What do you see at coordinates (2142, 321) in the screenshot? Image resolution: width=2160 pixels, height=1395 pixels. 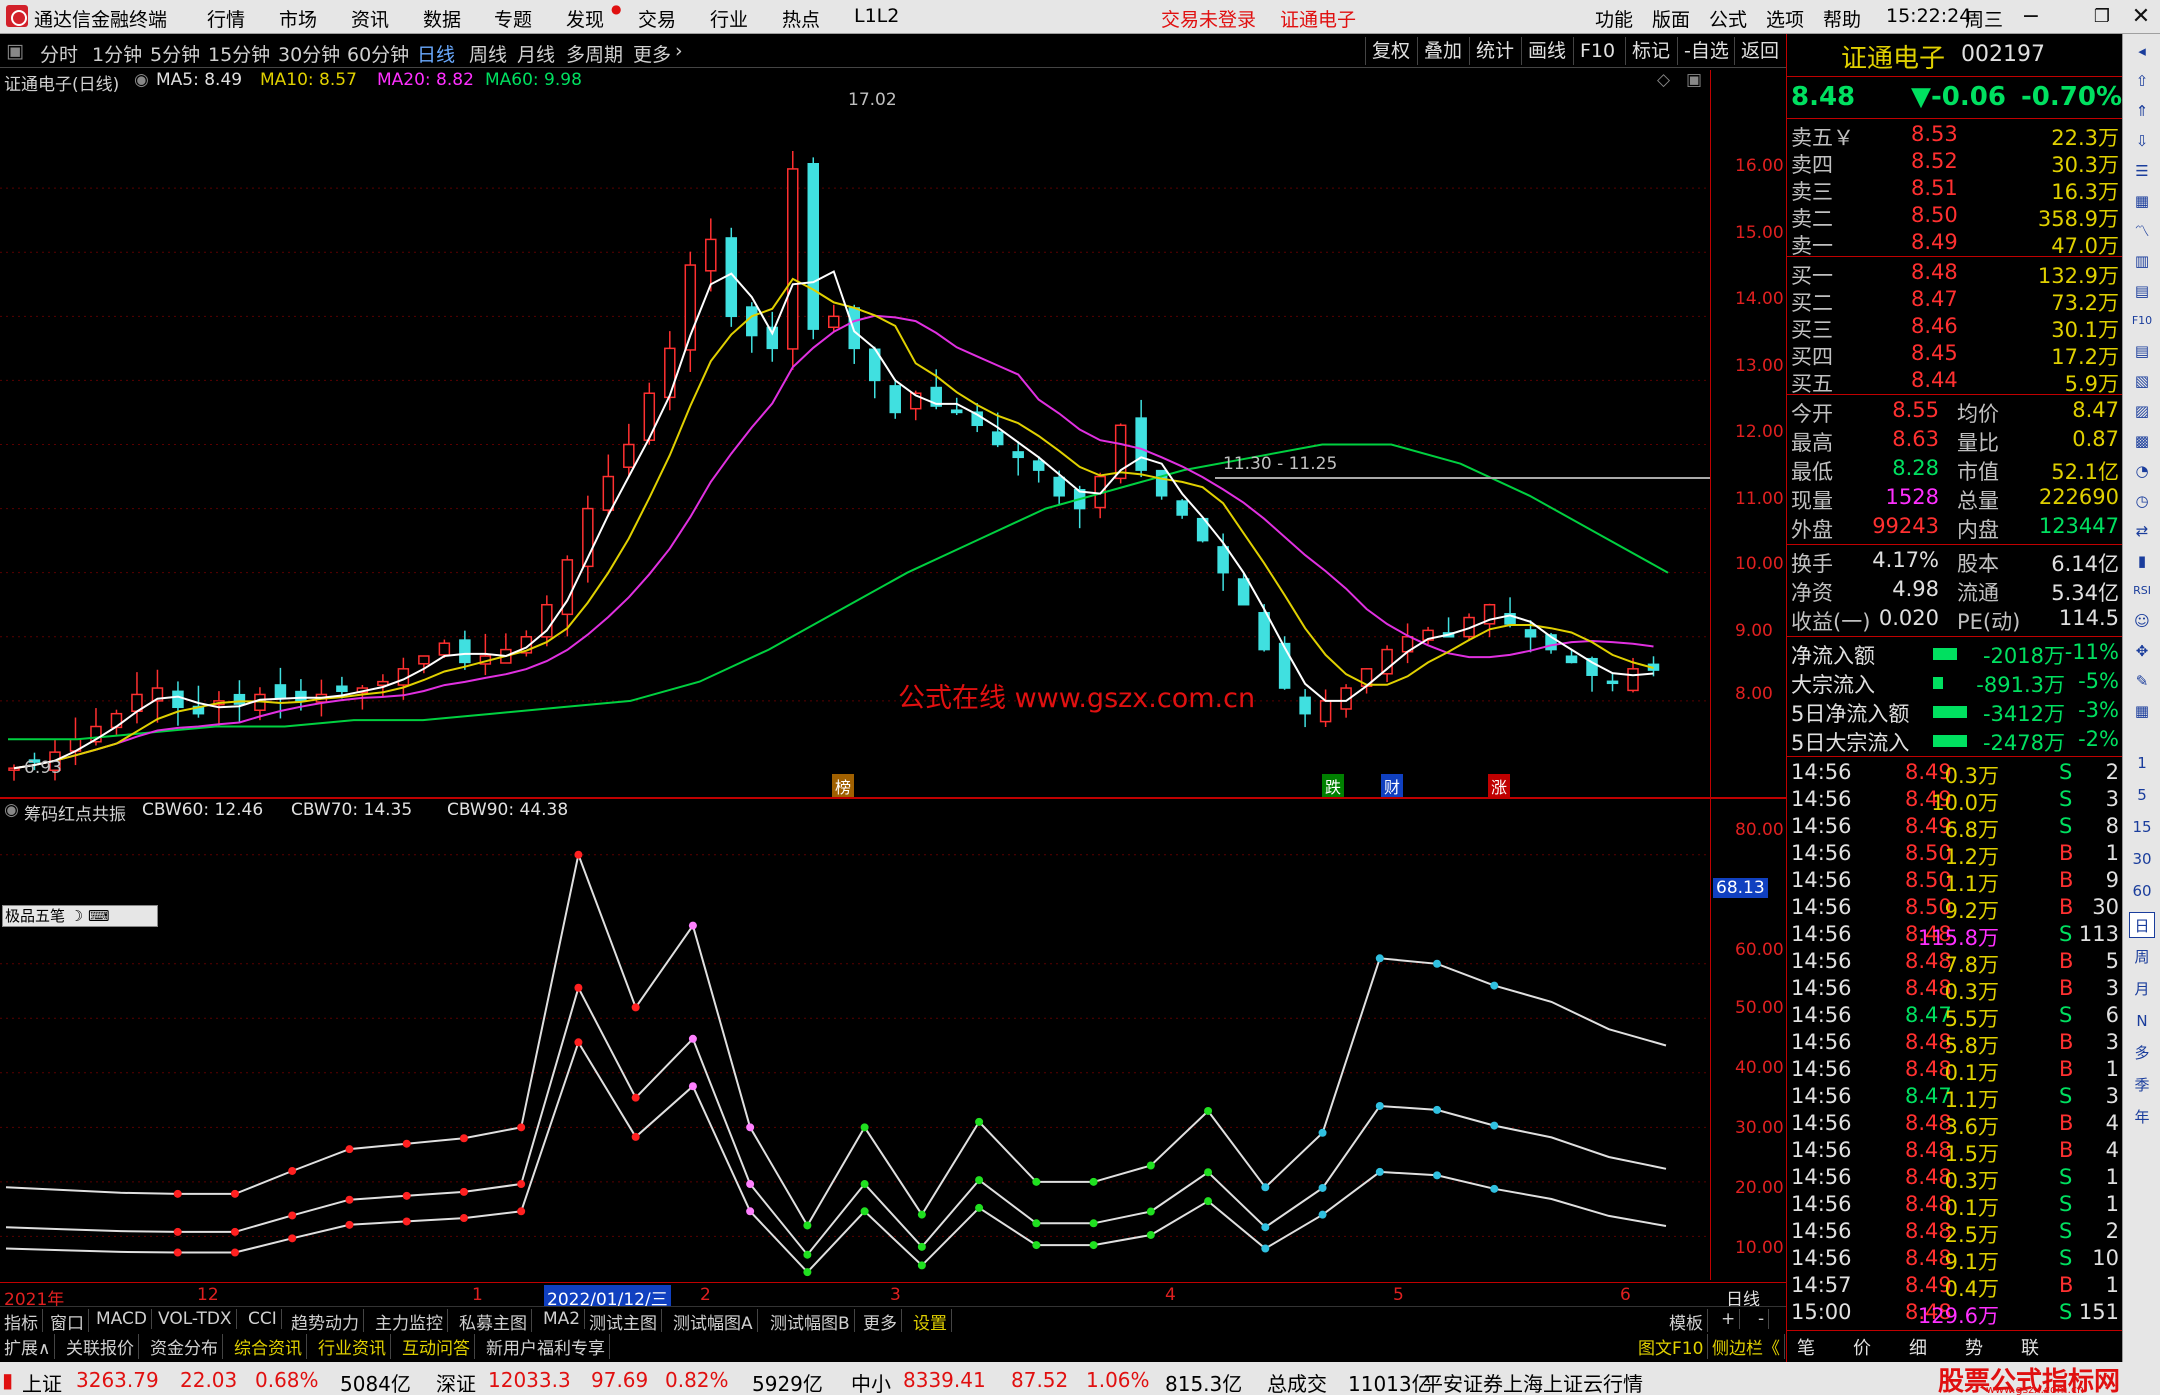 I see `tool-f10: F10` at bounding box center [2142, 321].